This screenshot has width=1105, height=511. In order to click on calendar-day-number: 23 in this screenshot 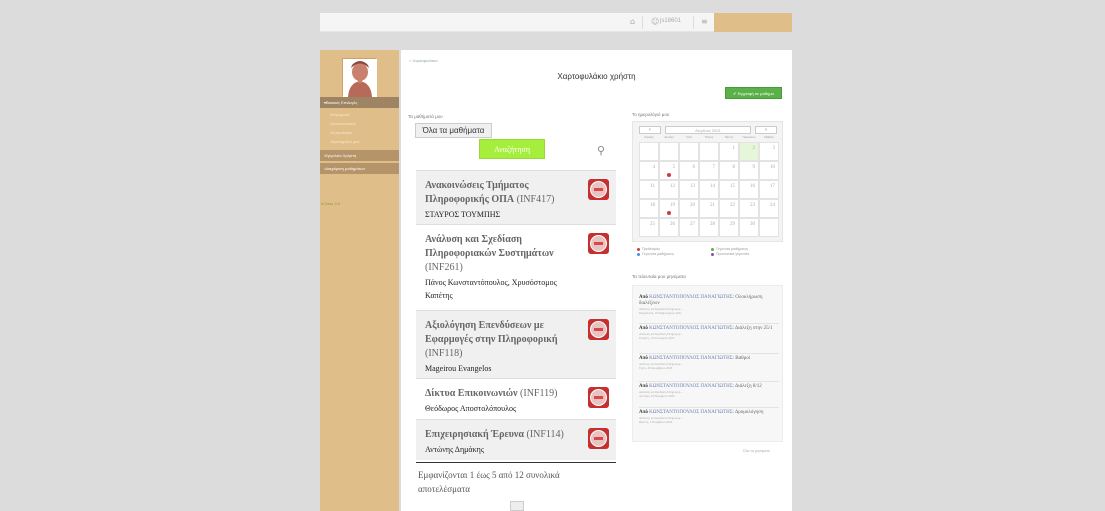, I will do `click(752, 205)`.